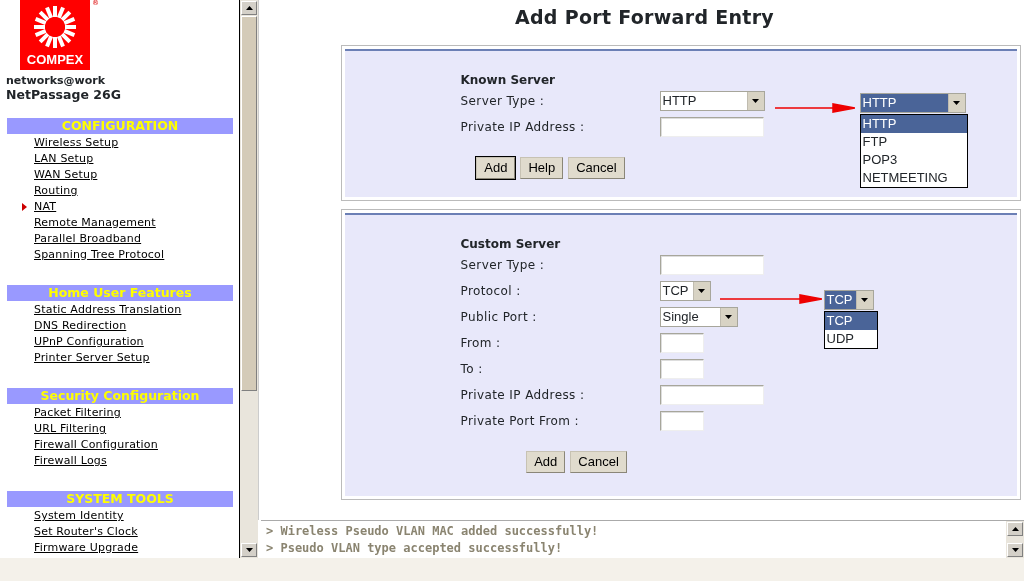  Describe the element at coordinates (70, 429) in the screenshot. I see `nav-link: URL Filtering` at that location.